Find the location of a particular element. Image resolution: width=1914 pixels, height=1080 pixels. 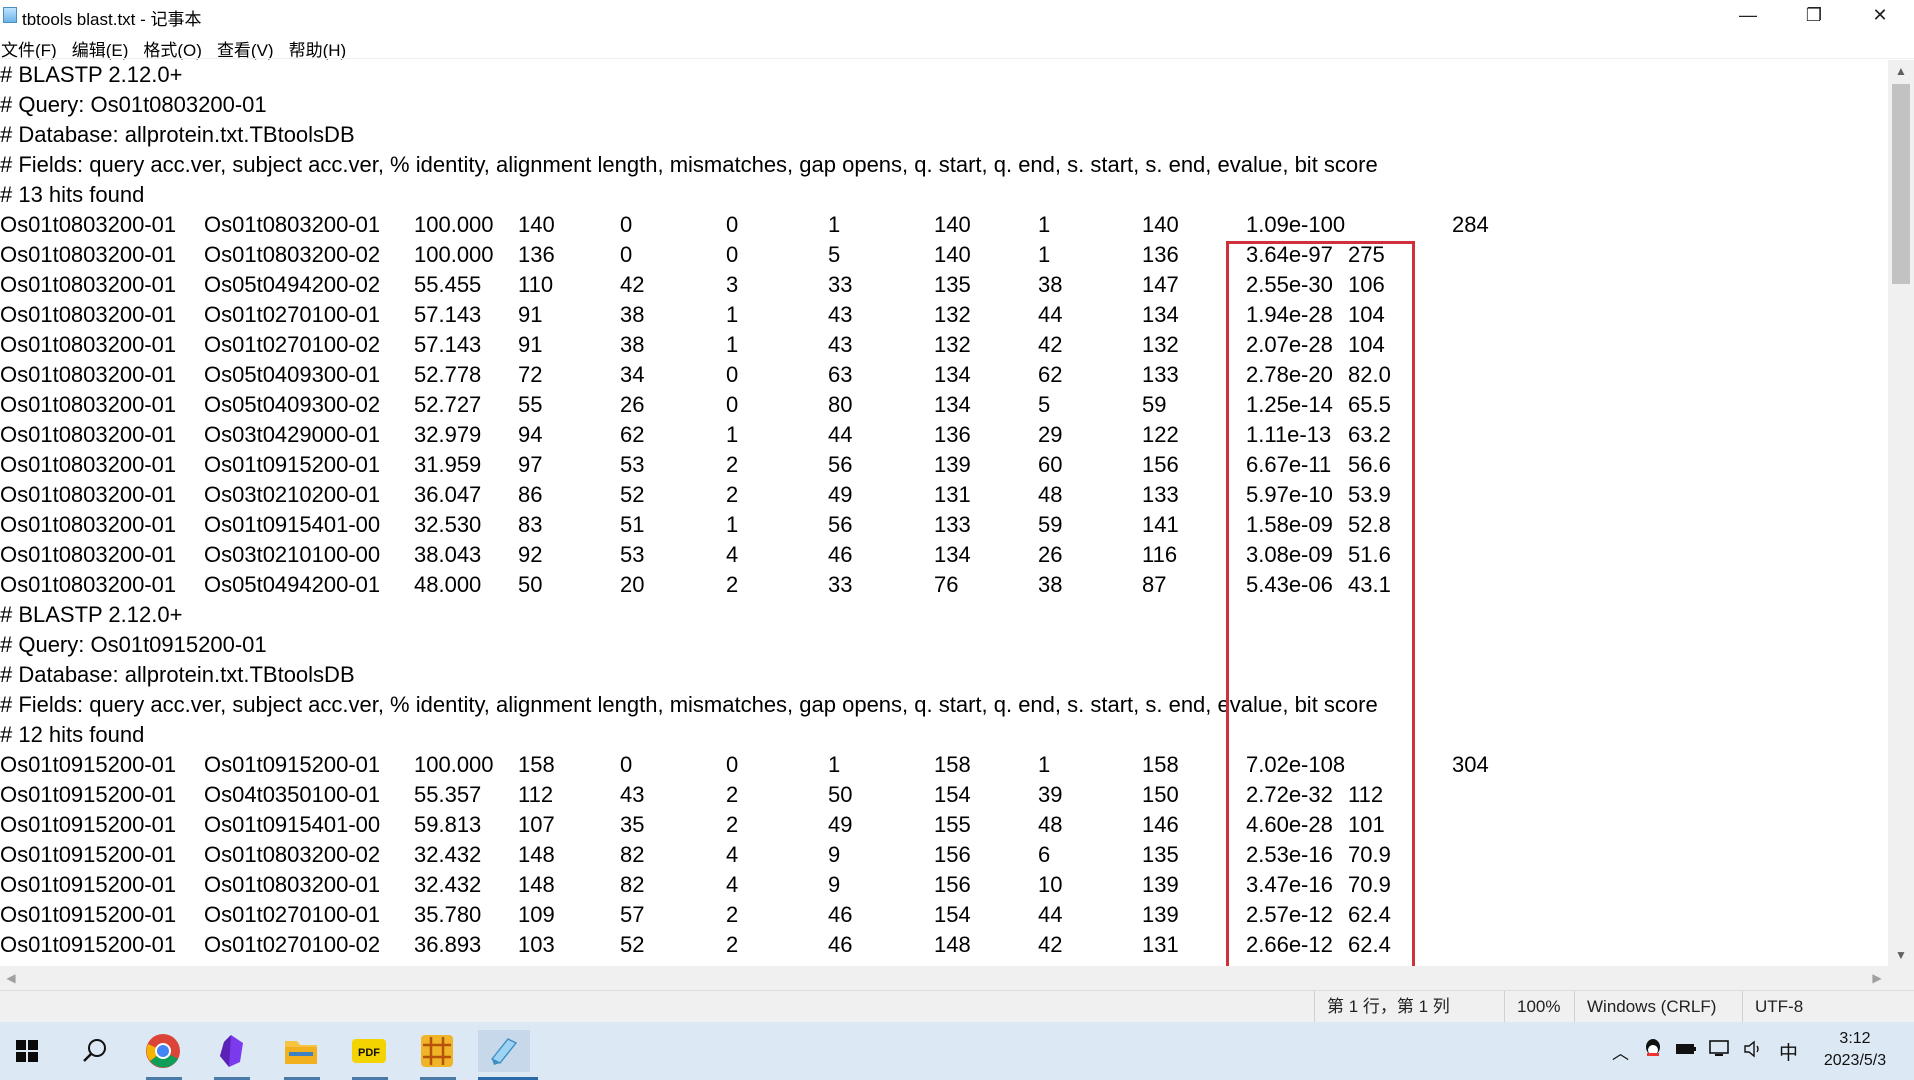

zoom-level: 100% is located at coordinates (1532, 1007).